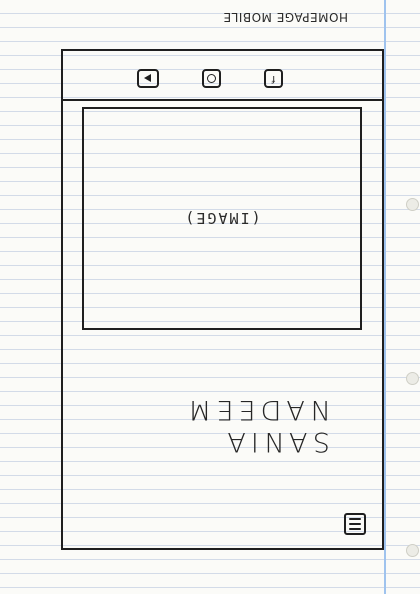  What do you see at coordinates (222, 76) in the screenshot?
I see `footer-social-bar: f` at bounding box center [222, 76].